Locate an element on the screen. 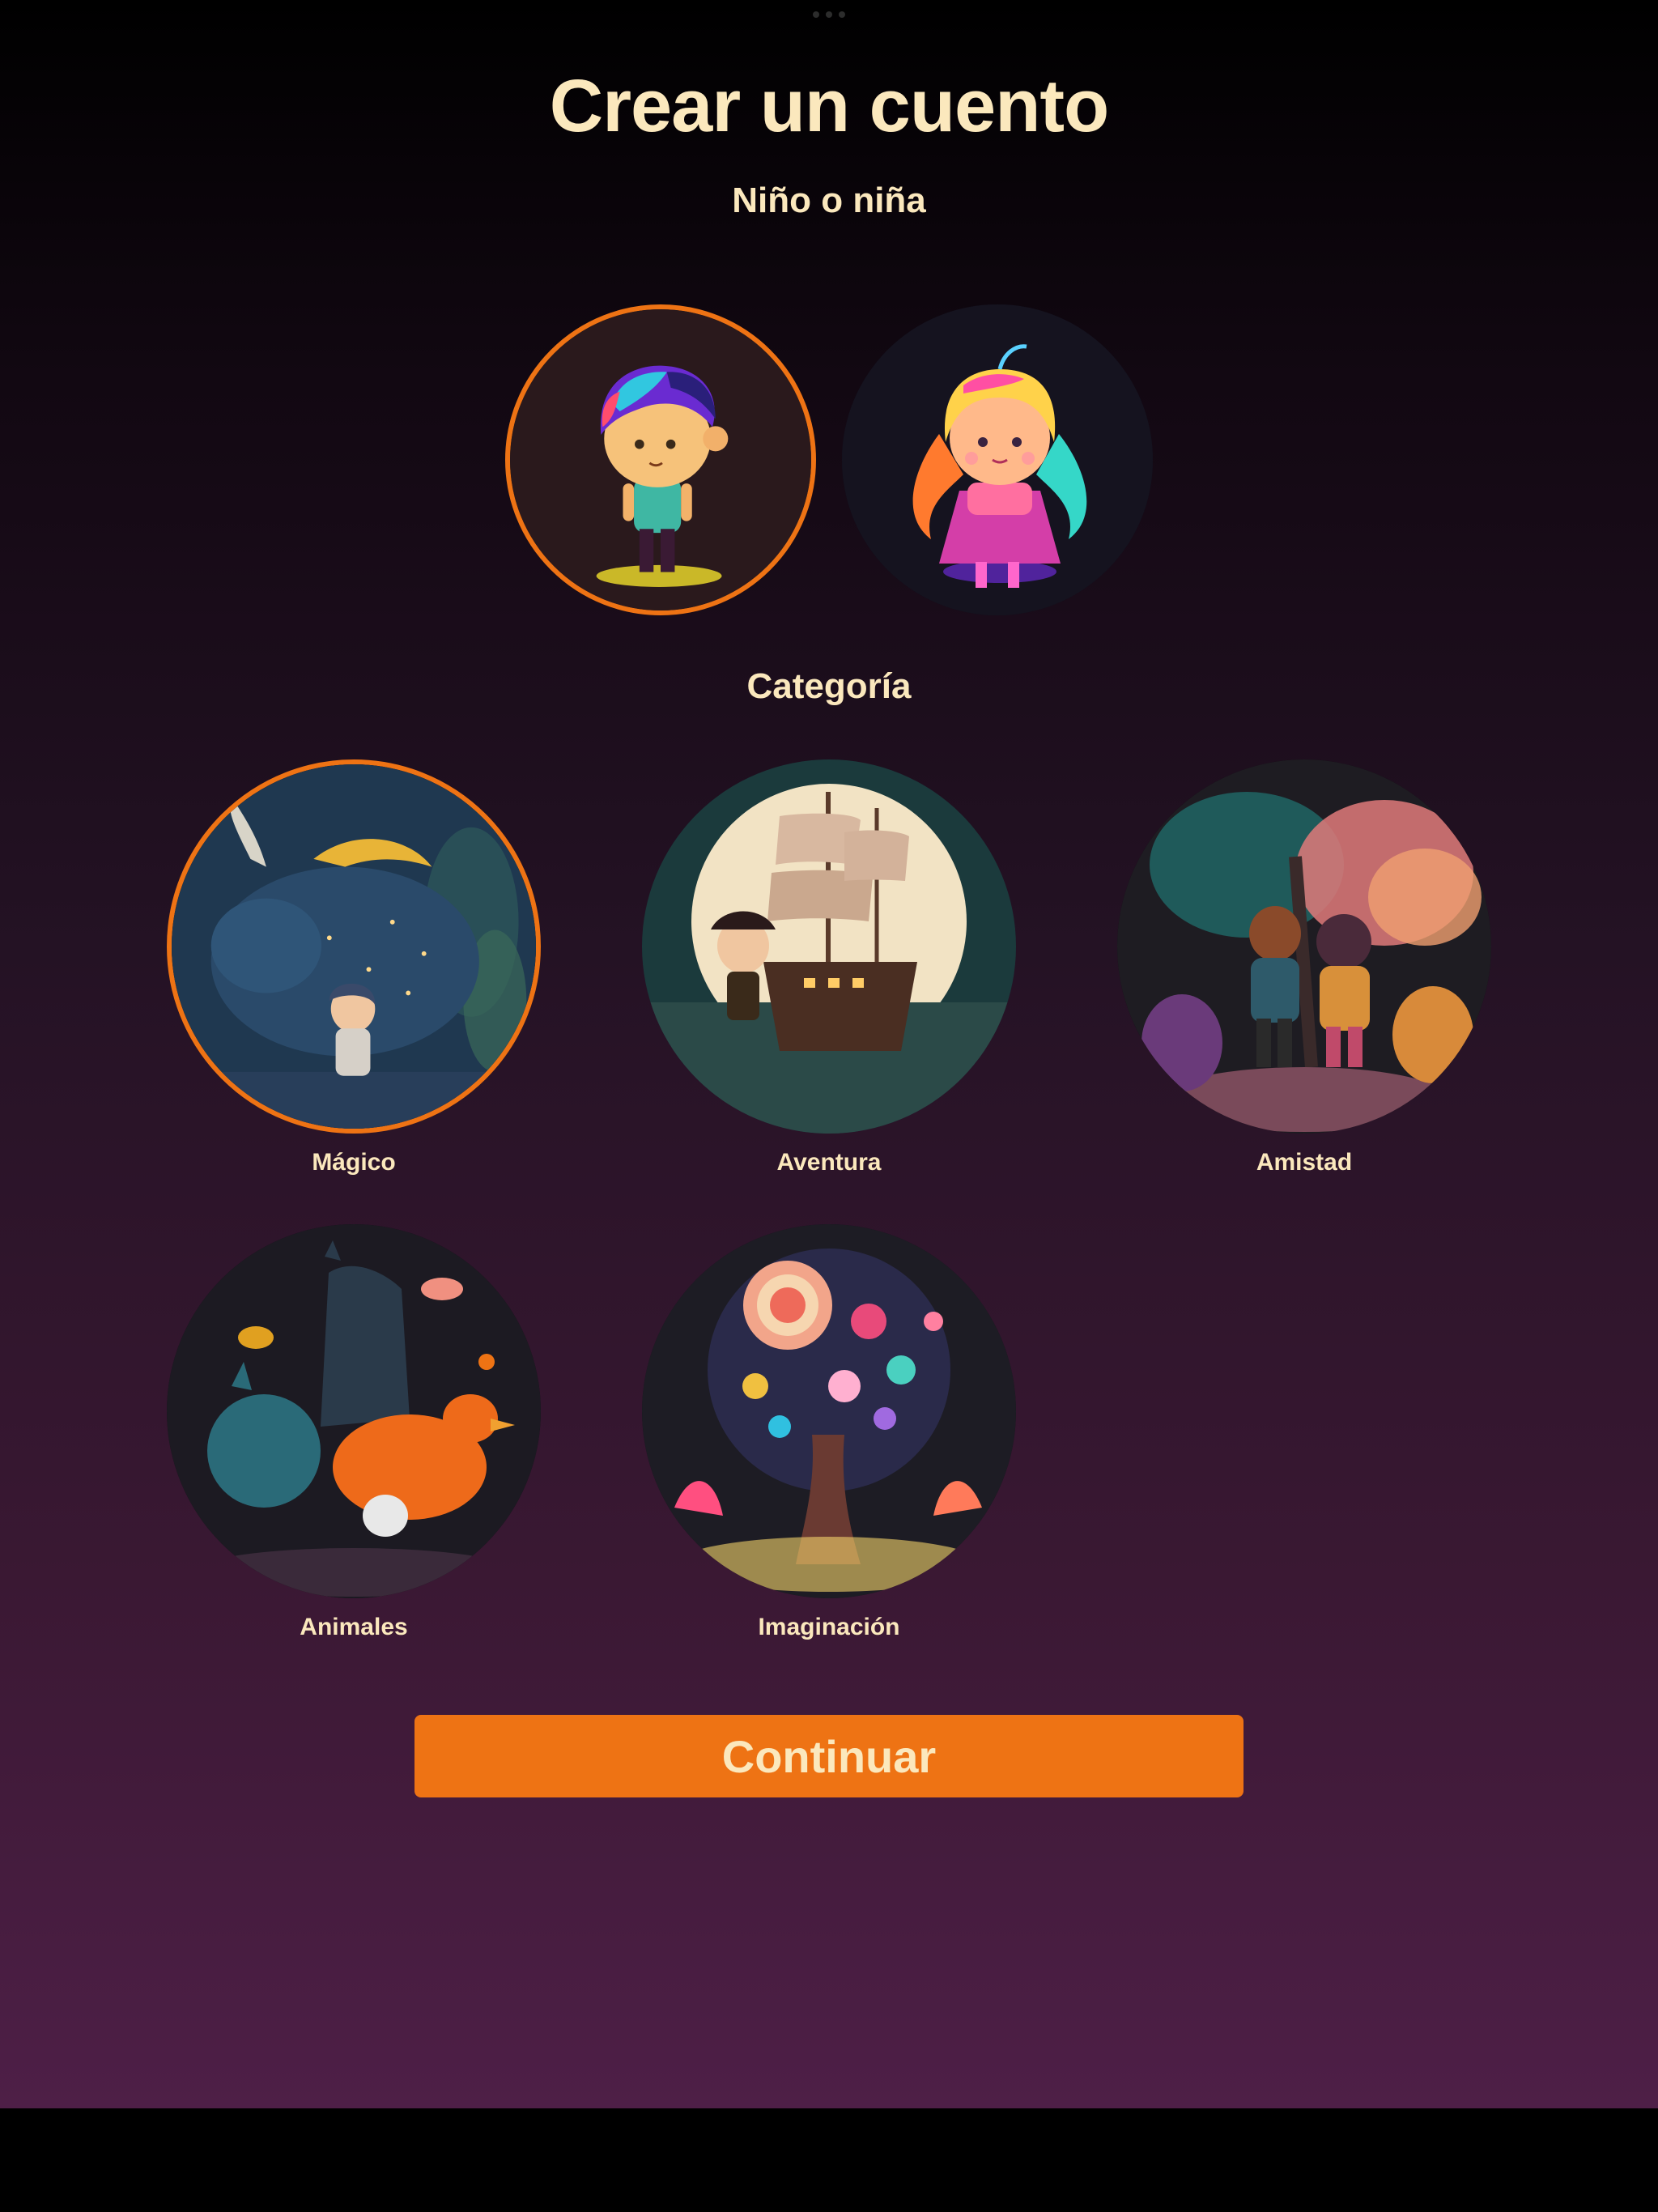 The image size is (1658, 2212). bottom-bar is located at coordinates (829, 2160).